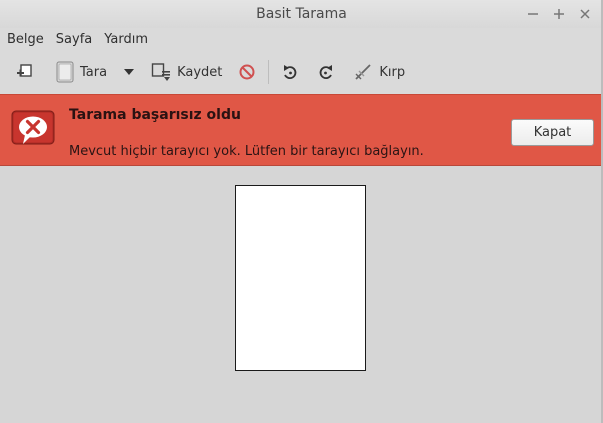 The height and width of the screenshot is (423, 603). What do you see at coordinates (269, 72) in the screenshot?
I see `toolbar-separator` at bounding box center [269, 72].